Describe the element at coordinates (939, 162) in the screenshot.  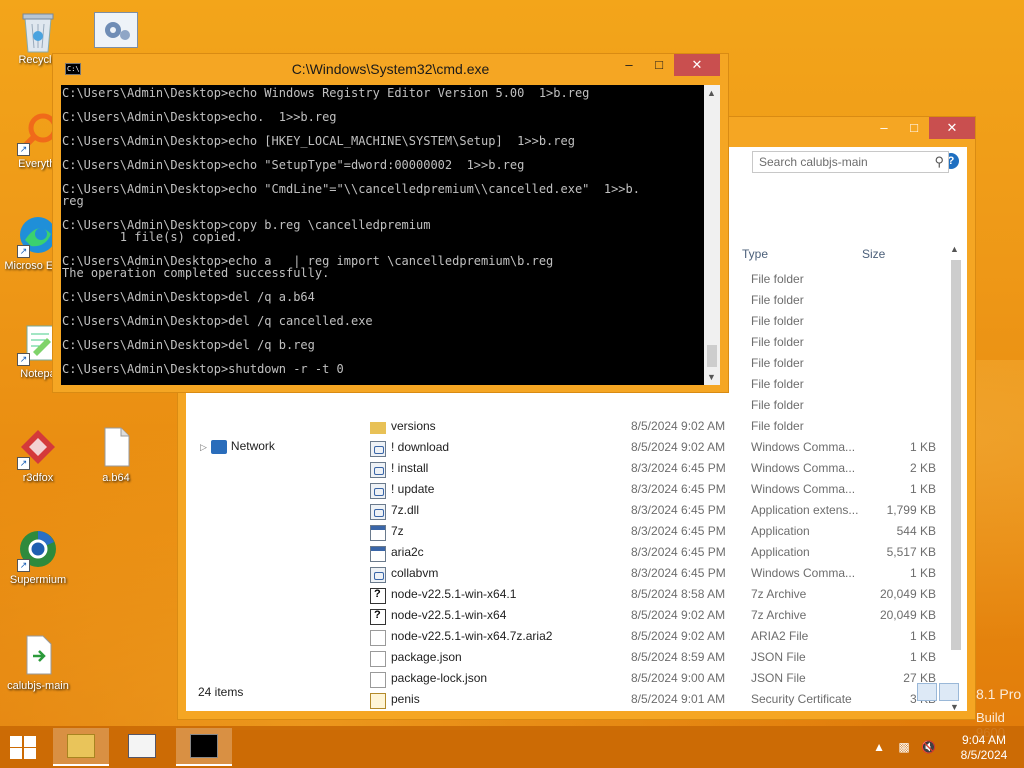
I see `search-icon: ⚲` at that location.